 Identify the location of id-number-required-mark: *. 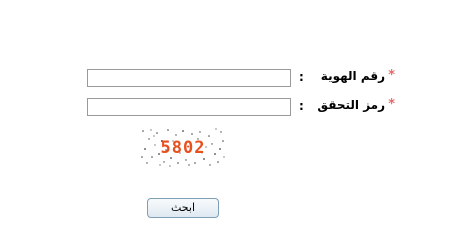
(391, 75).